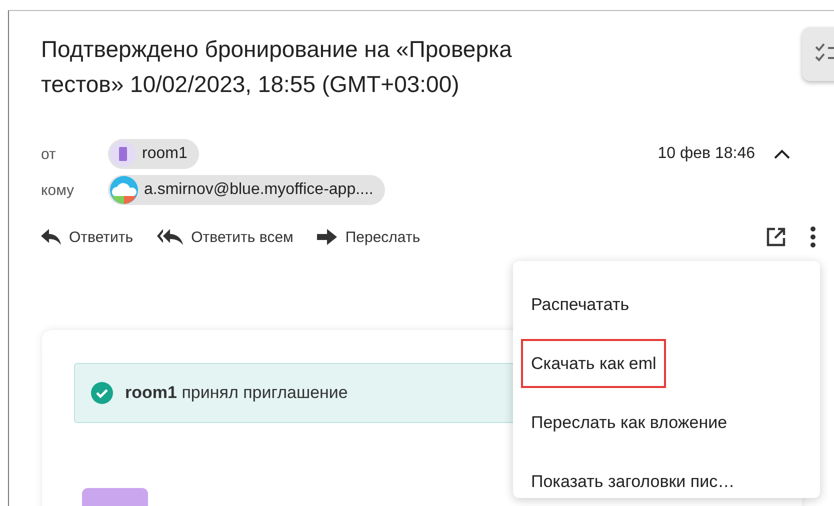 The height and width of the screenshot is (506, 834). I want to click on cloud-avatar-icon, so click(124, 190).